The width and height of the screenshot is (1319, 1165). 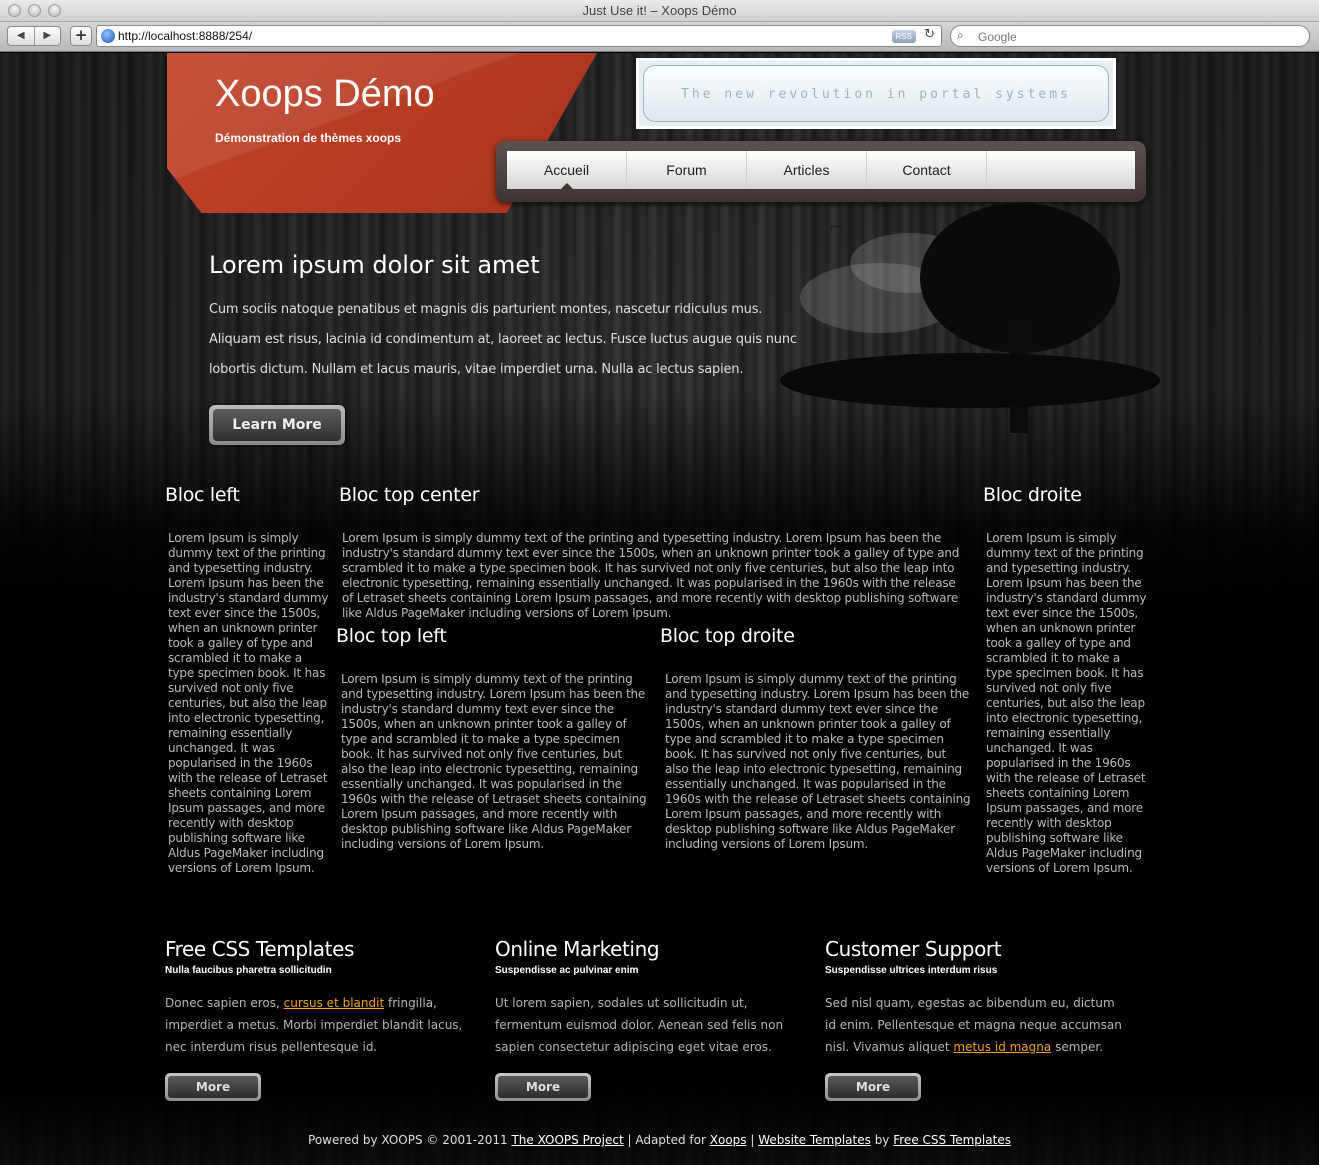 I want to click on address-text: http://localhost:8888/254/, so click(x=185, y=36).